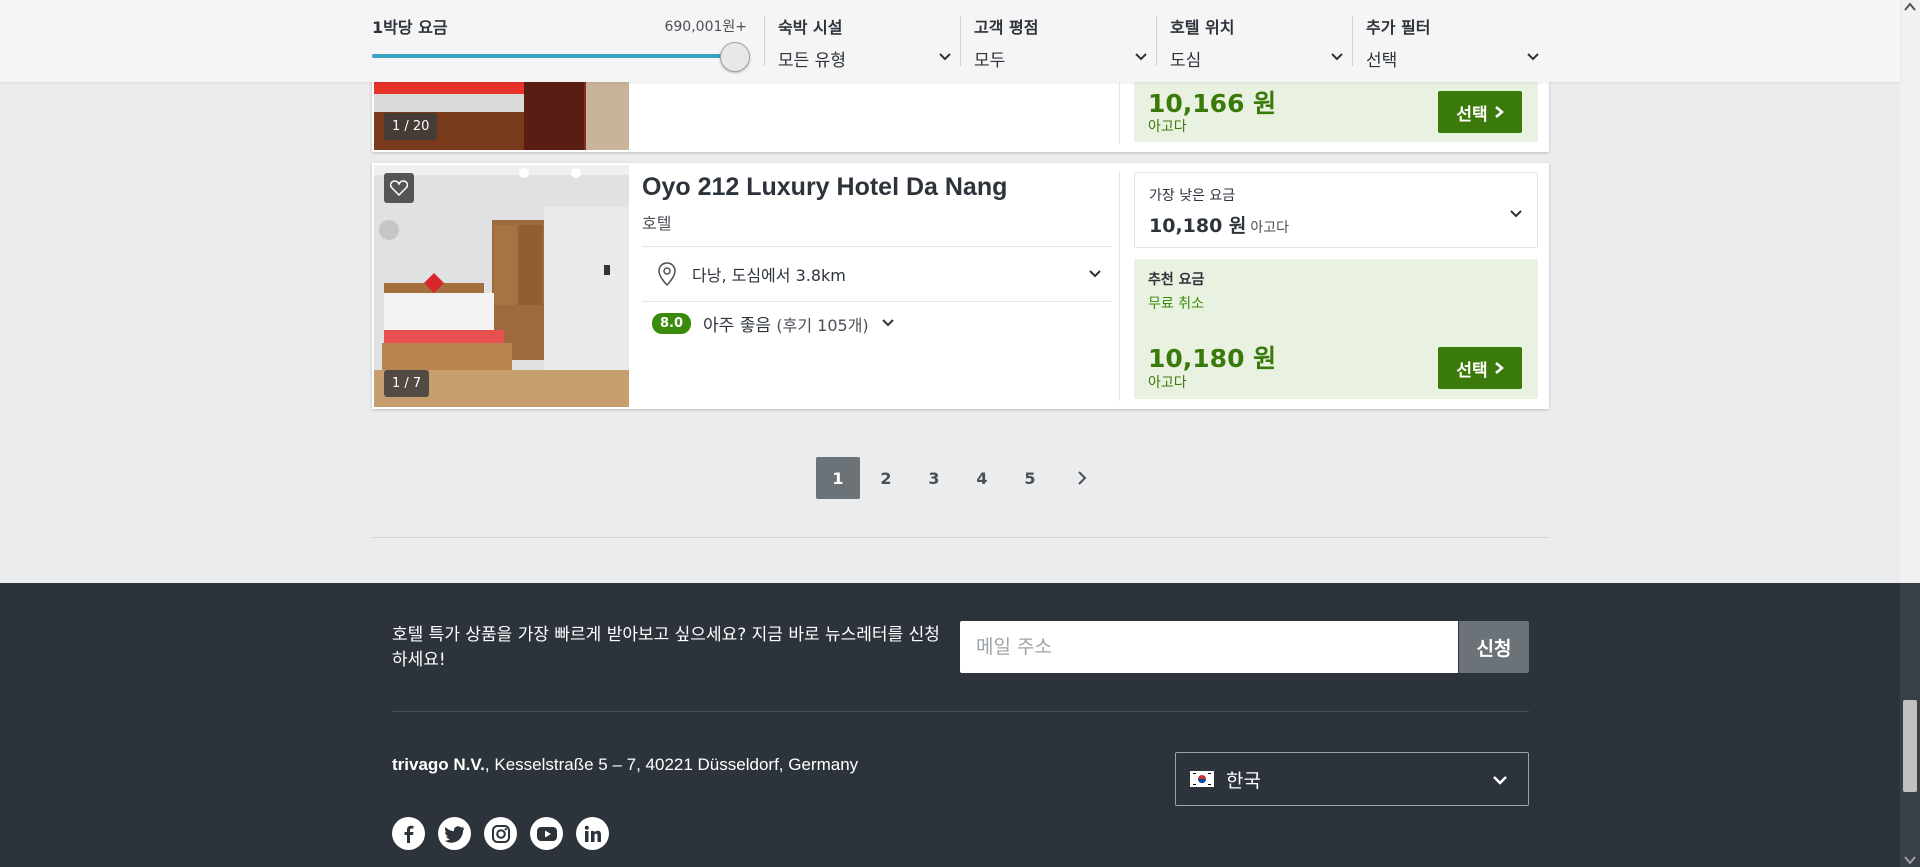 This screenshot has width=1920, height=867. I want to click on company-name: trivago N.V., so click(438, 764).